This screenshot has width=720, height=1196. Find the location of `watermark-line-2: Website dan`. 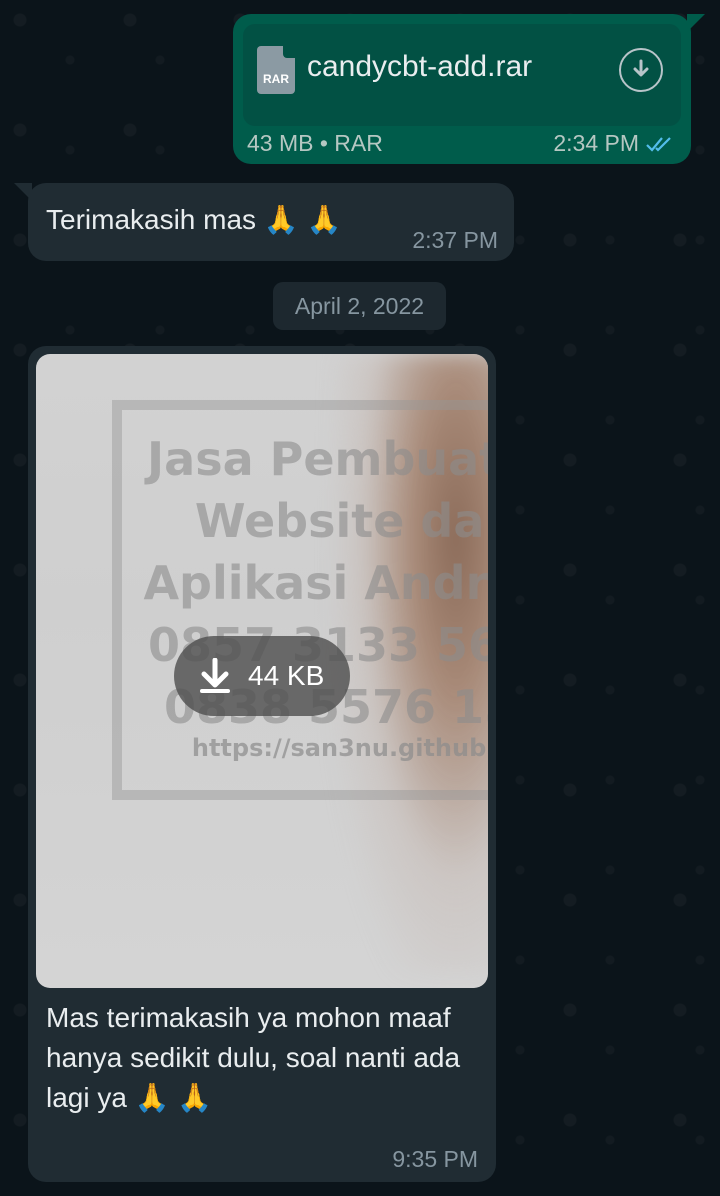

watermark-line-2: Website dan is located at coordinates (341, 521).